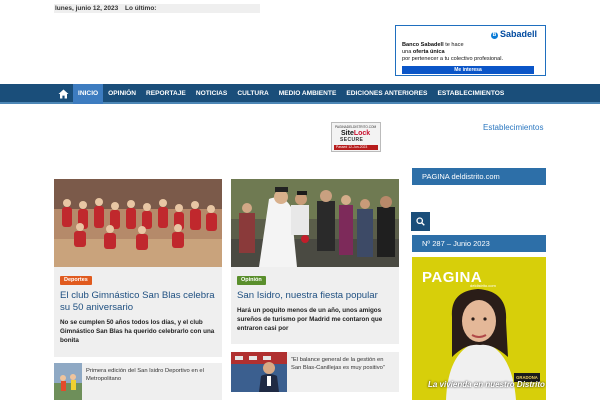  Describe the element at coordinates (352, 140) in the screenshot. I see `sitelock-secure: SECURE` at that location.